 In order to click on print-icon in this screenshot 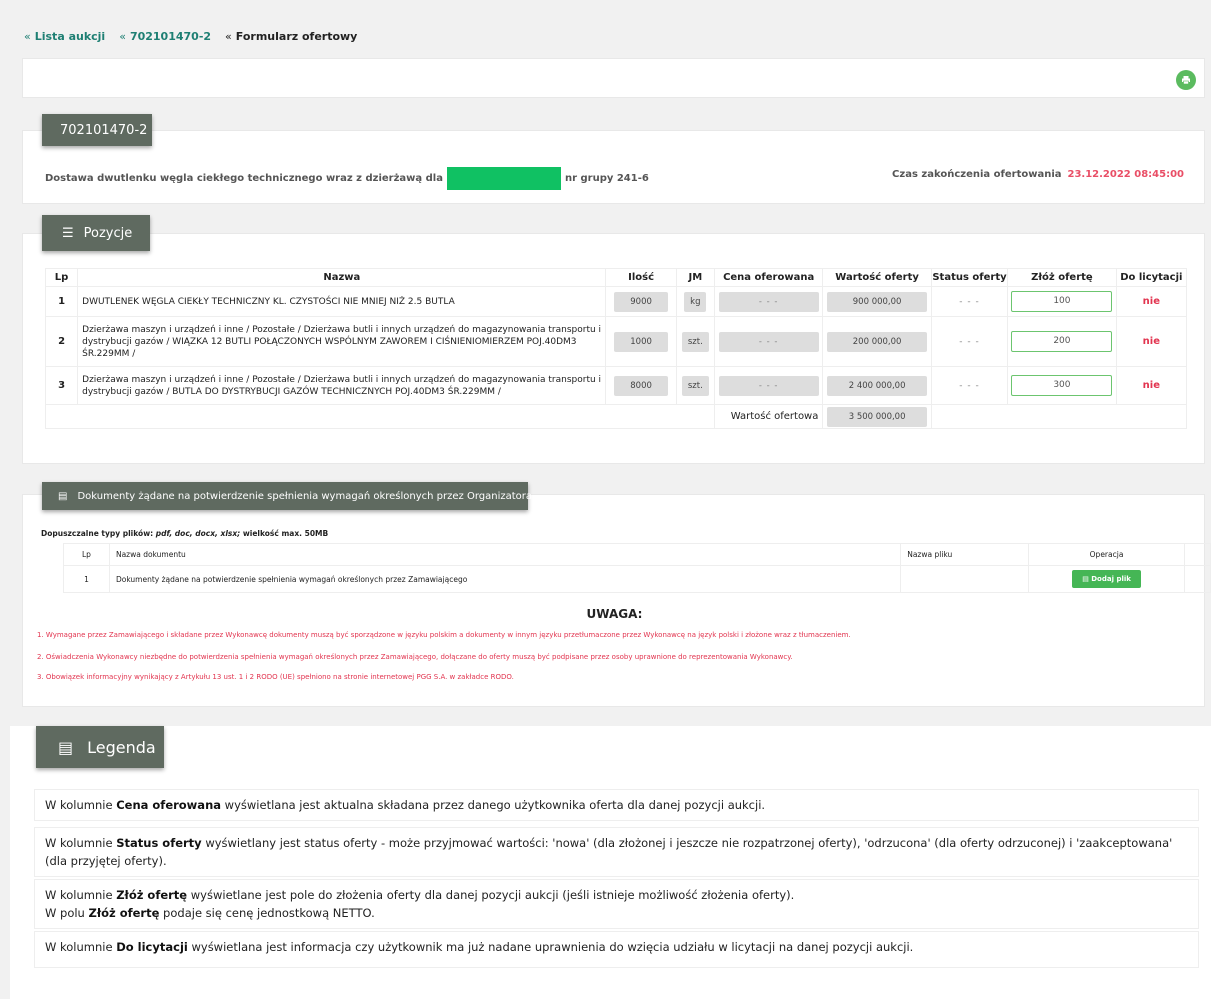, I will do `click(1186, 80)`.